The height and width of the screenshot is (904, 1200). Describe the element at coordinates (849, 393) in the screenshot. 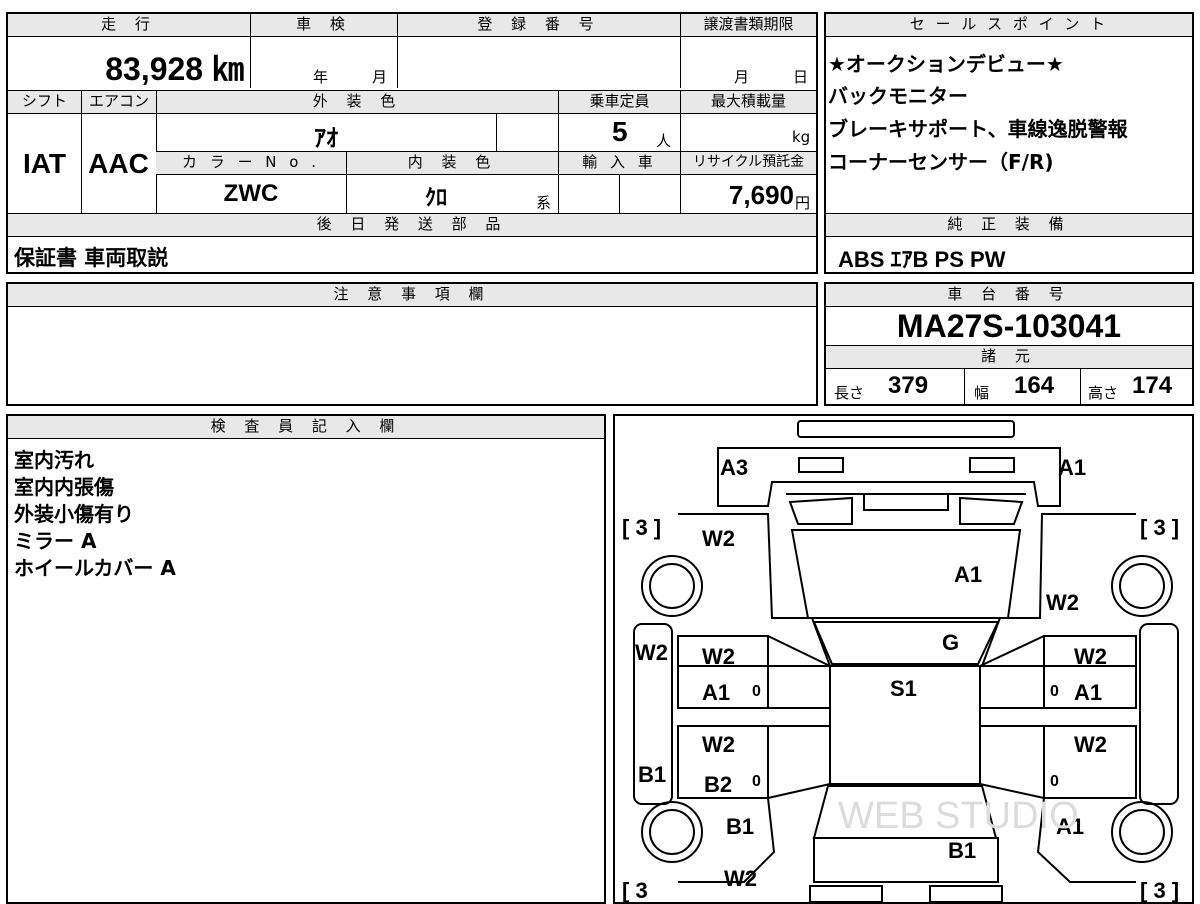

I see `length-label: 長さ` at that location.